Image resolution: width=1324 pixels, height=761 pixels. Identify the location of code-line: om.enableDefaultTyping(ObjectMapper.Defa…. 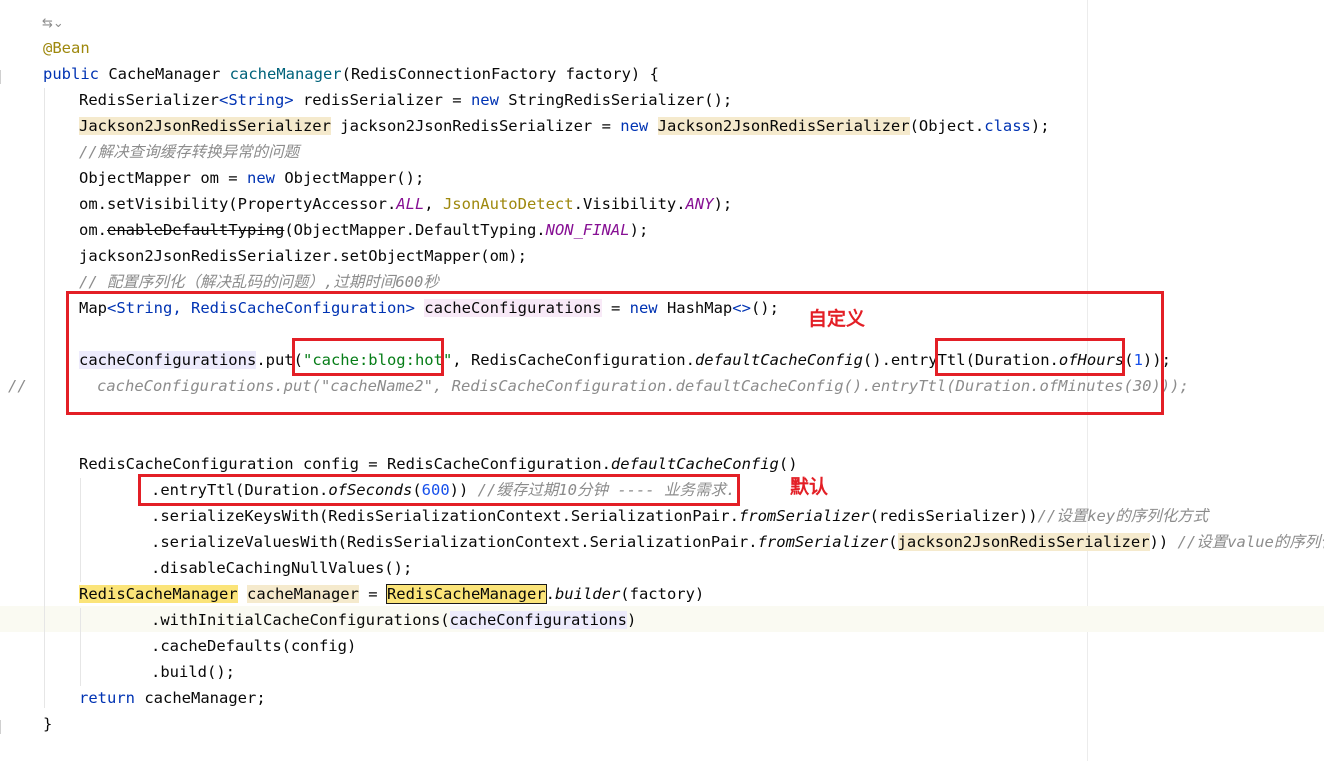
(363, 230).